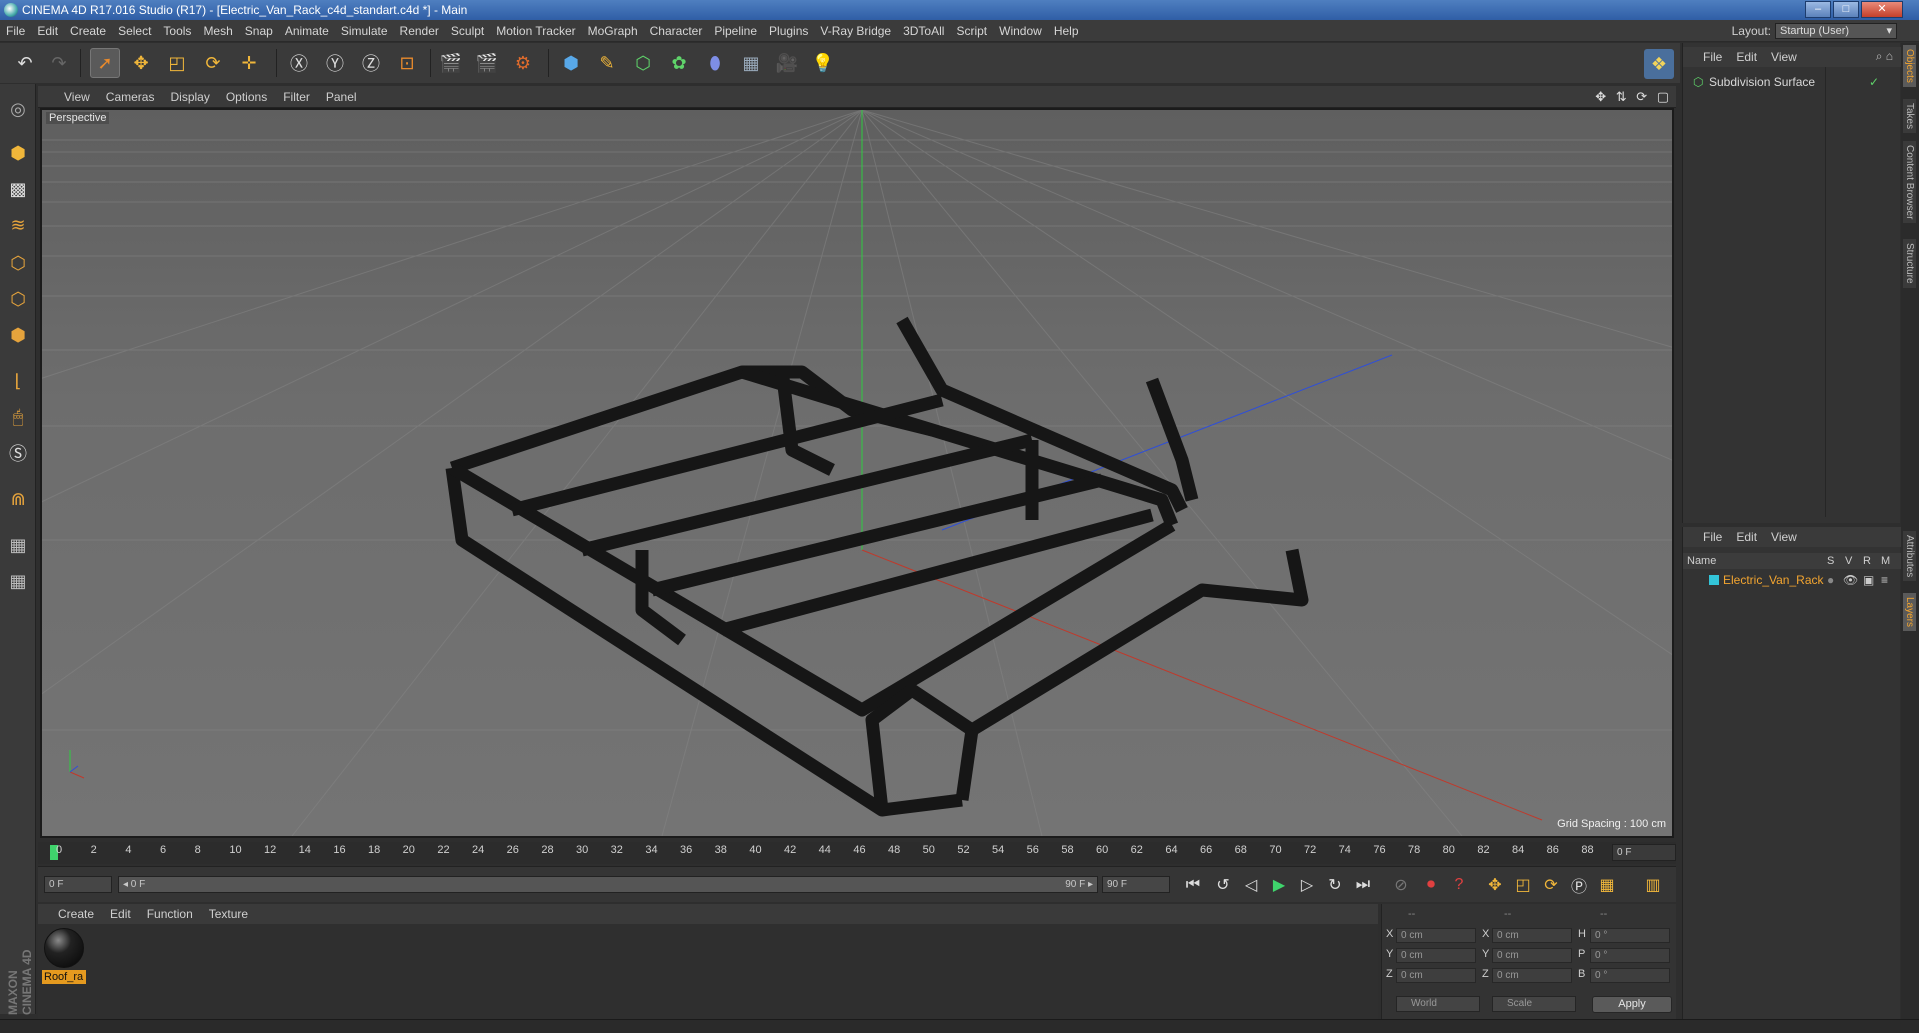 The height and width of the screenshot is (1033, 1919). I want to click on object-enabled-check-icon: ✓, so click(1874, 82).